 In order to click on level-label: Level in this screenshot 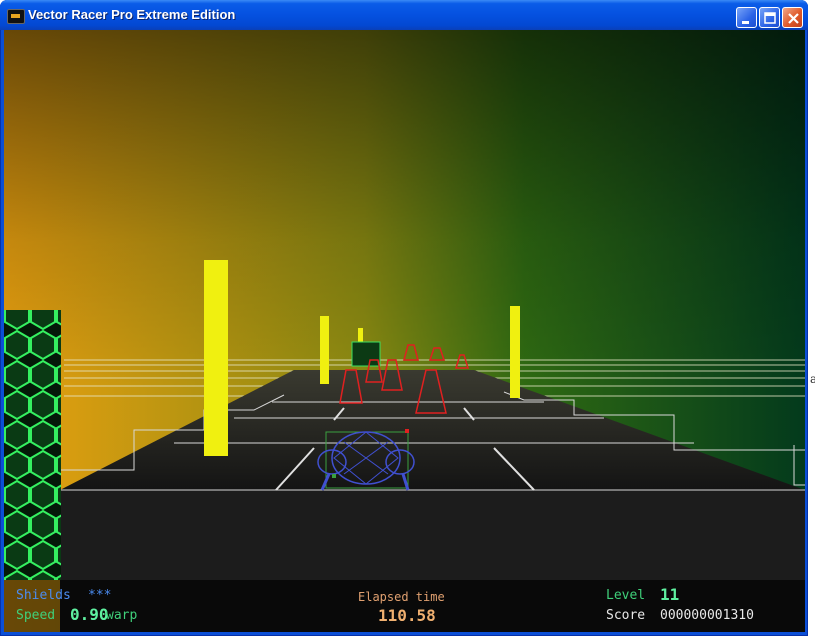, I will do `click(626, 595)`.